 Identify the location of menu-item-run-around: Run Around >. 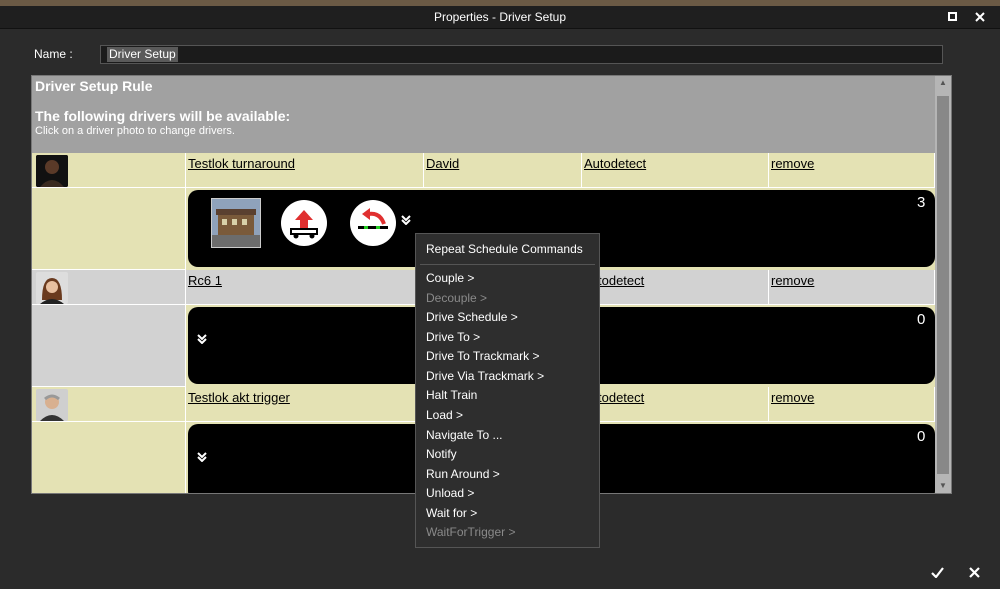
(463, 474).